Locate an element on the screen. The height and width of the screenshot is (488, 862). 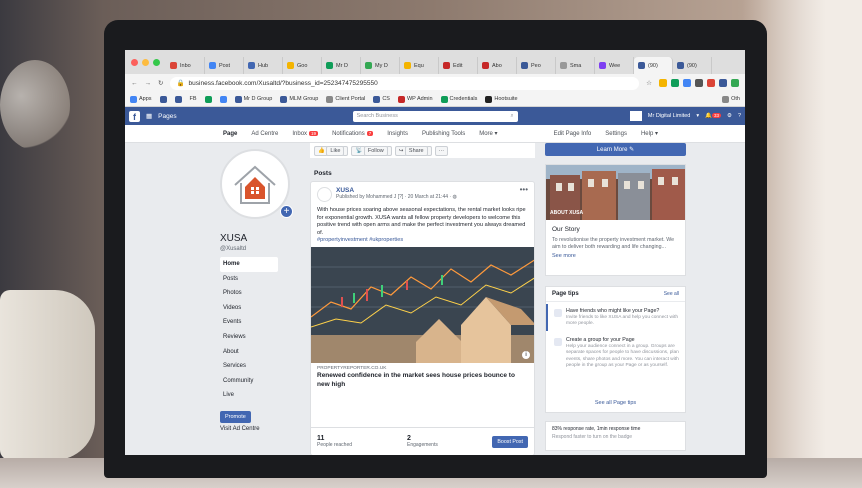
star-icon: ☆ is located at coordinates (649, 83).